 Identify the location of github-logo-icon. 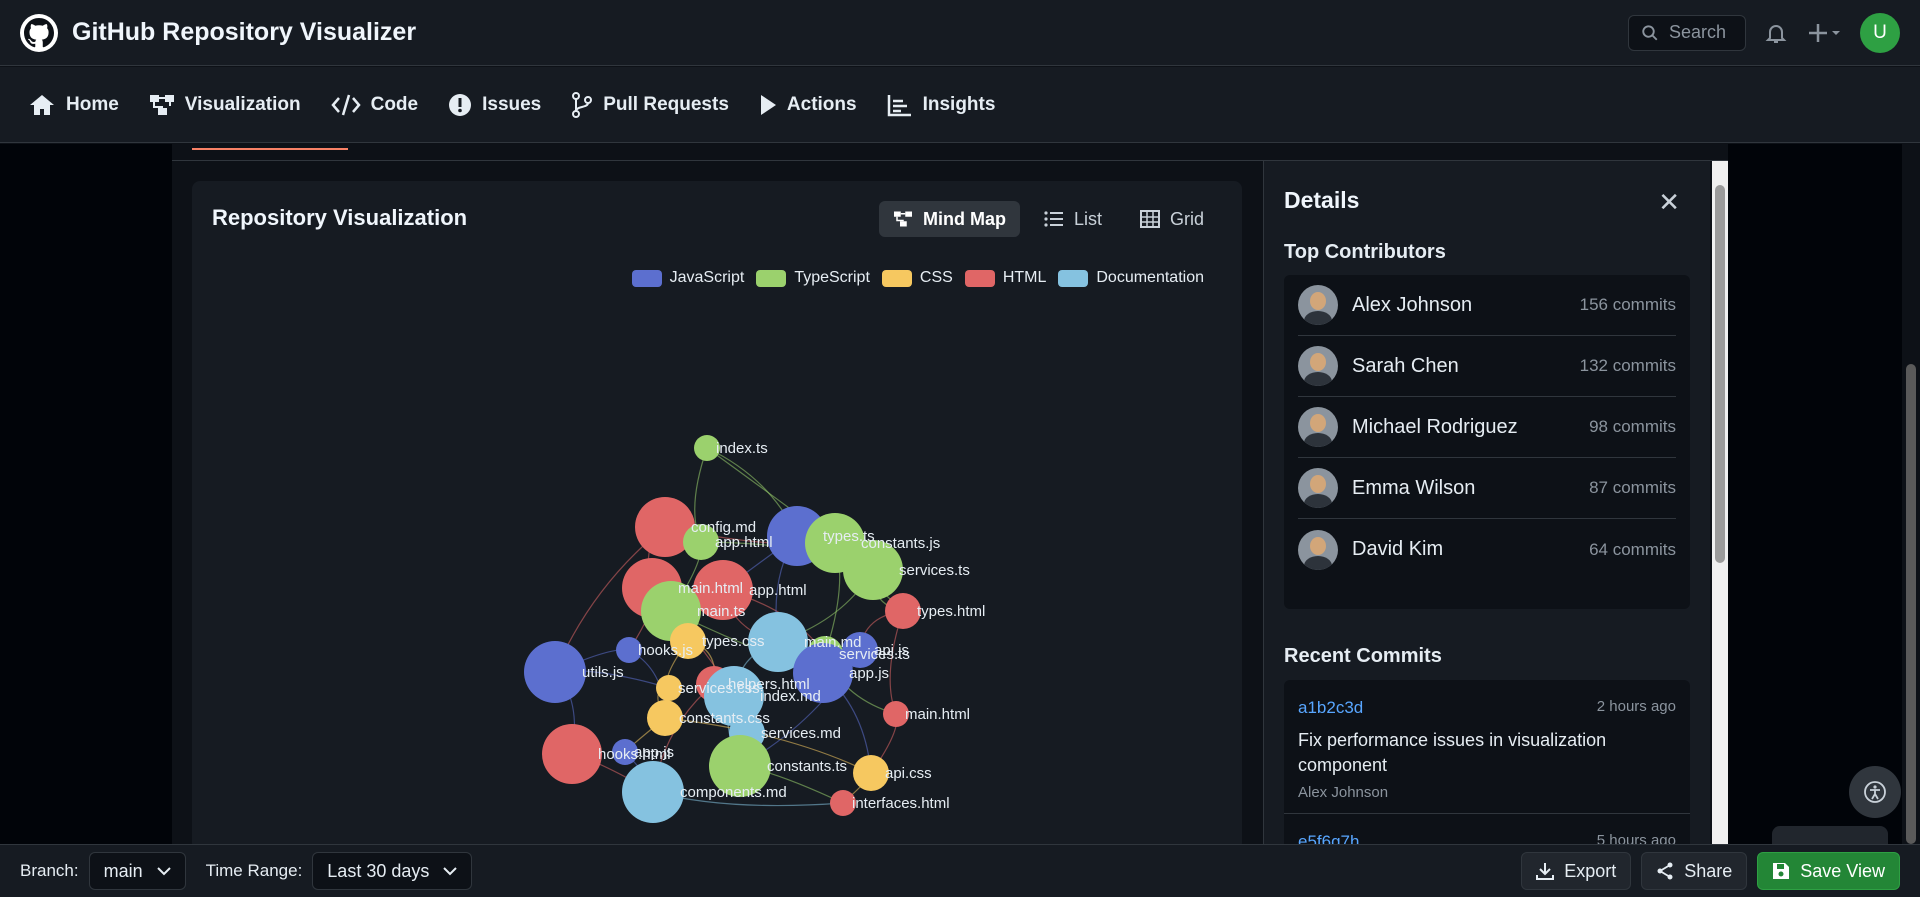
(39, 32).